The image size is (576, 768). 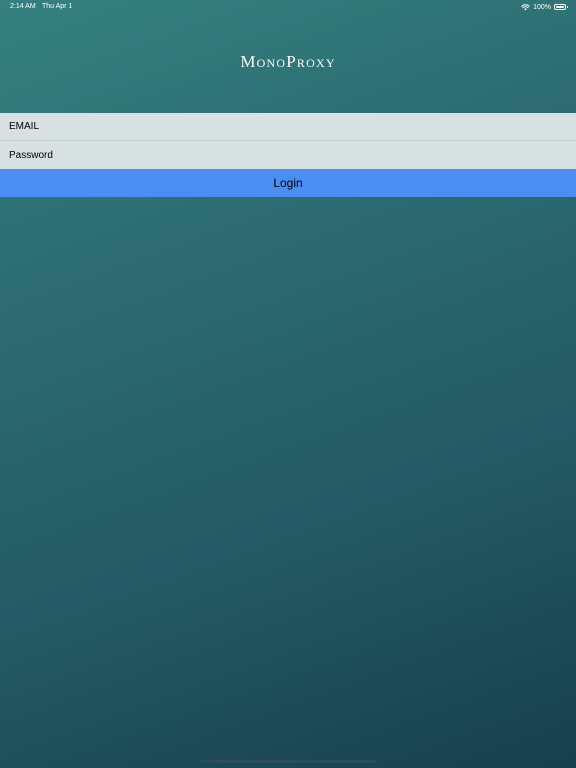 What do you see at coordinates (57, 6) in the screenshot?
I see `status-date: Thu Apr 1` at bounding box center [57, 6].